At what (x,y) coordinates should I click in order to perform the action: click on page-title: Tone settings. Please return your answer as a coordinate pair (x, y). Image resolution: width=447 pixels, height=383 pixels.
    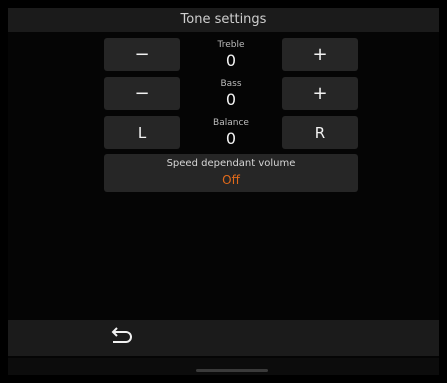
    Looking at the image, I should click on (223, 19).